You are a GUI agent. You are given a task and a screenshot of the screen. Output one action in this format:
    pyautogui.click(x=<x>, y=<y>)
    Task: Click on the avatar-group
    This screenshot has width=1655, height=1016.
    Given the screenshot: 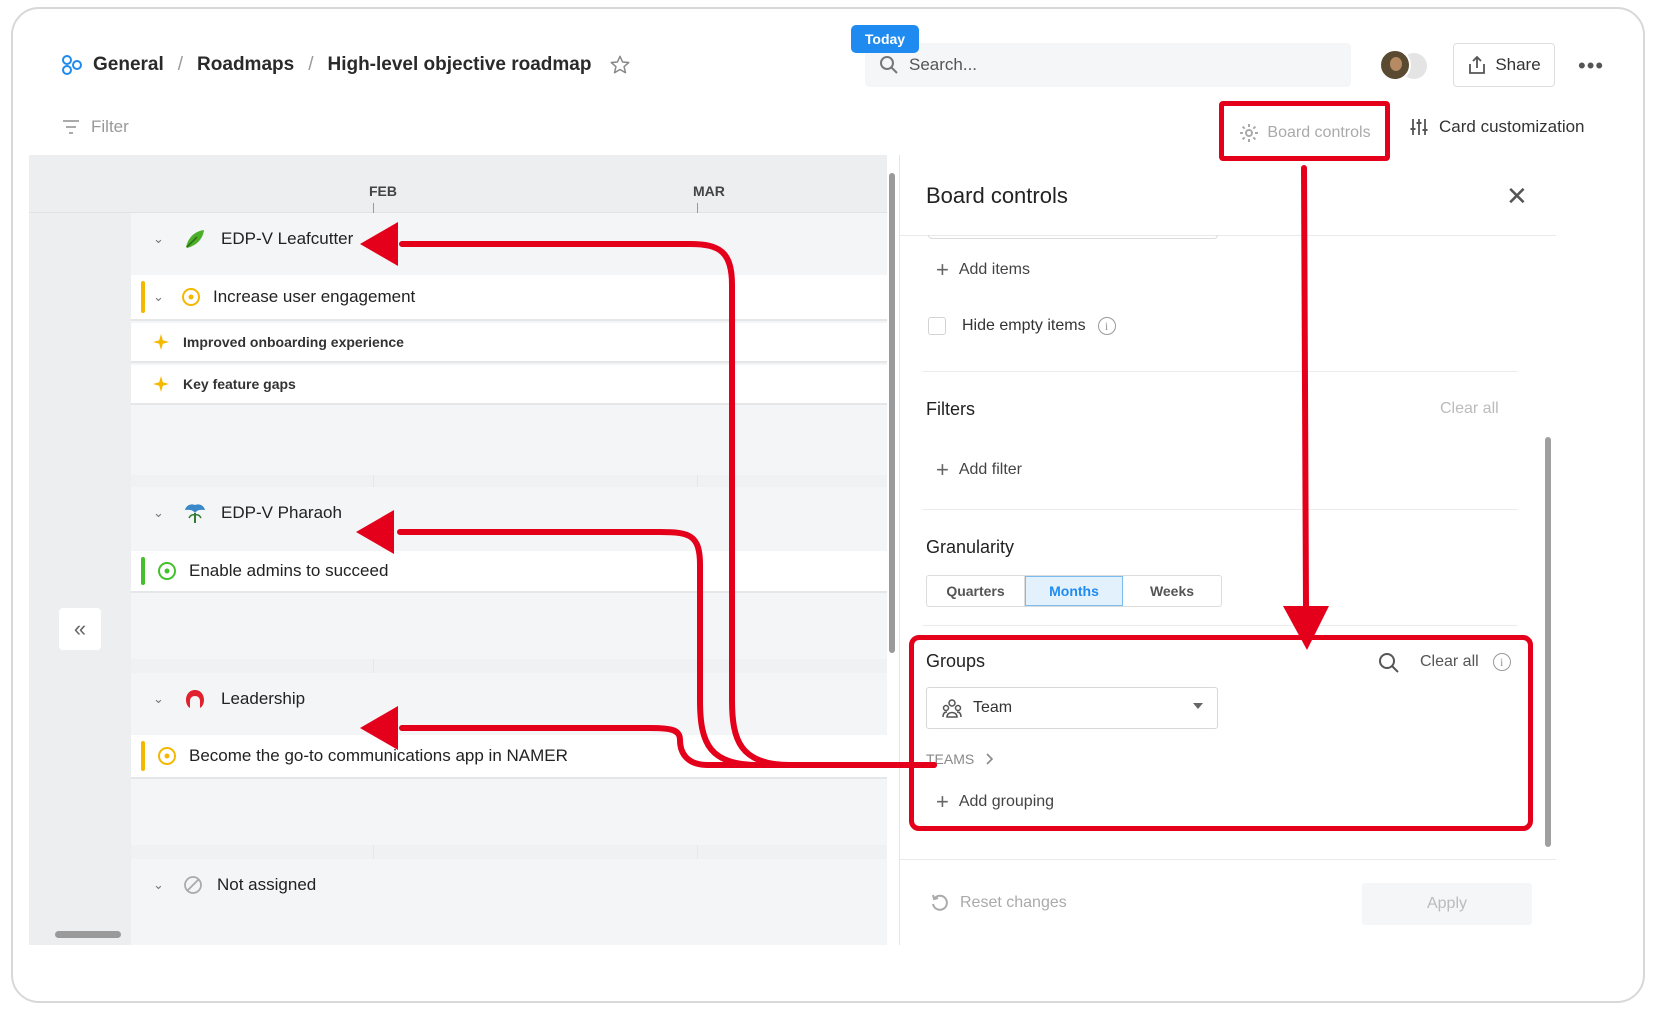 What is the action you would take?
    pyautogui.click(x=1405, y=65)
    